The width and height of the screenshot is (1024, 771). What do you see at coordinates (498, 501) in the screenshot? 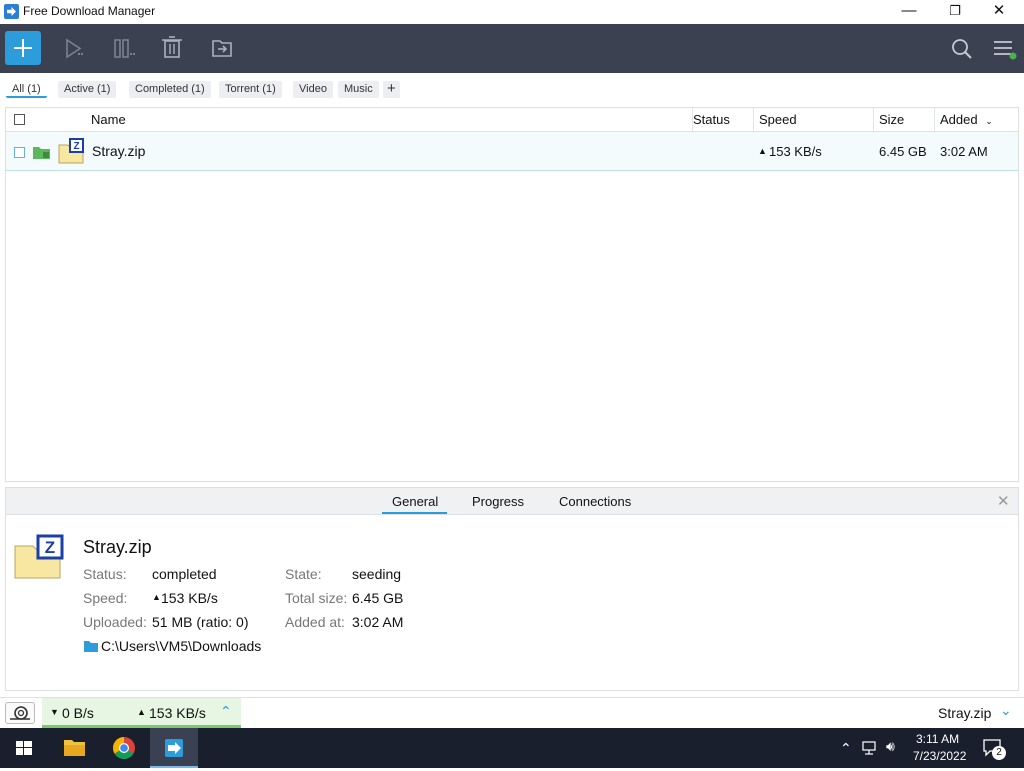
I see `tab-progress: Progress` at bounding box center [498, 501].